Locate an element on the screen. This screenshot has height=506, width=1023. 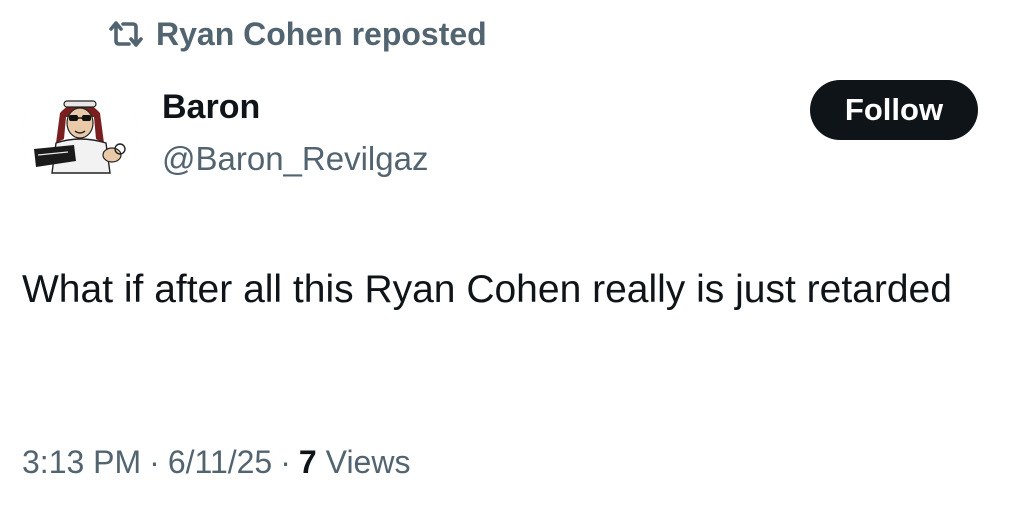
avatar is located at coordinates (80, 135).